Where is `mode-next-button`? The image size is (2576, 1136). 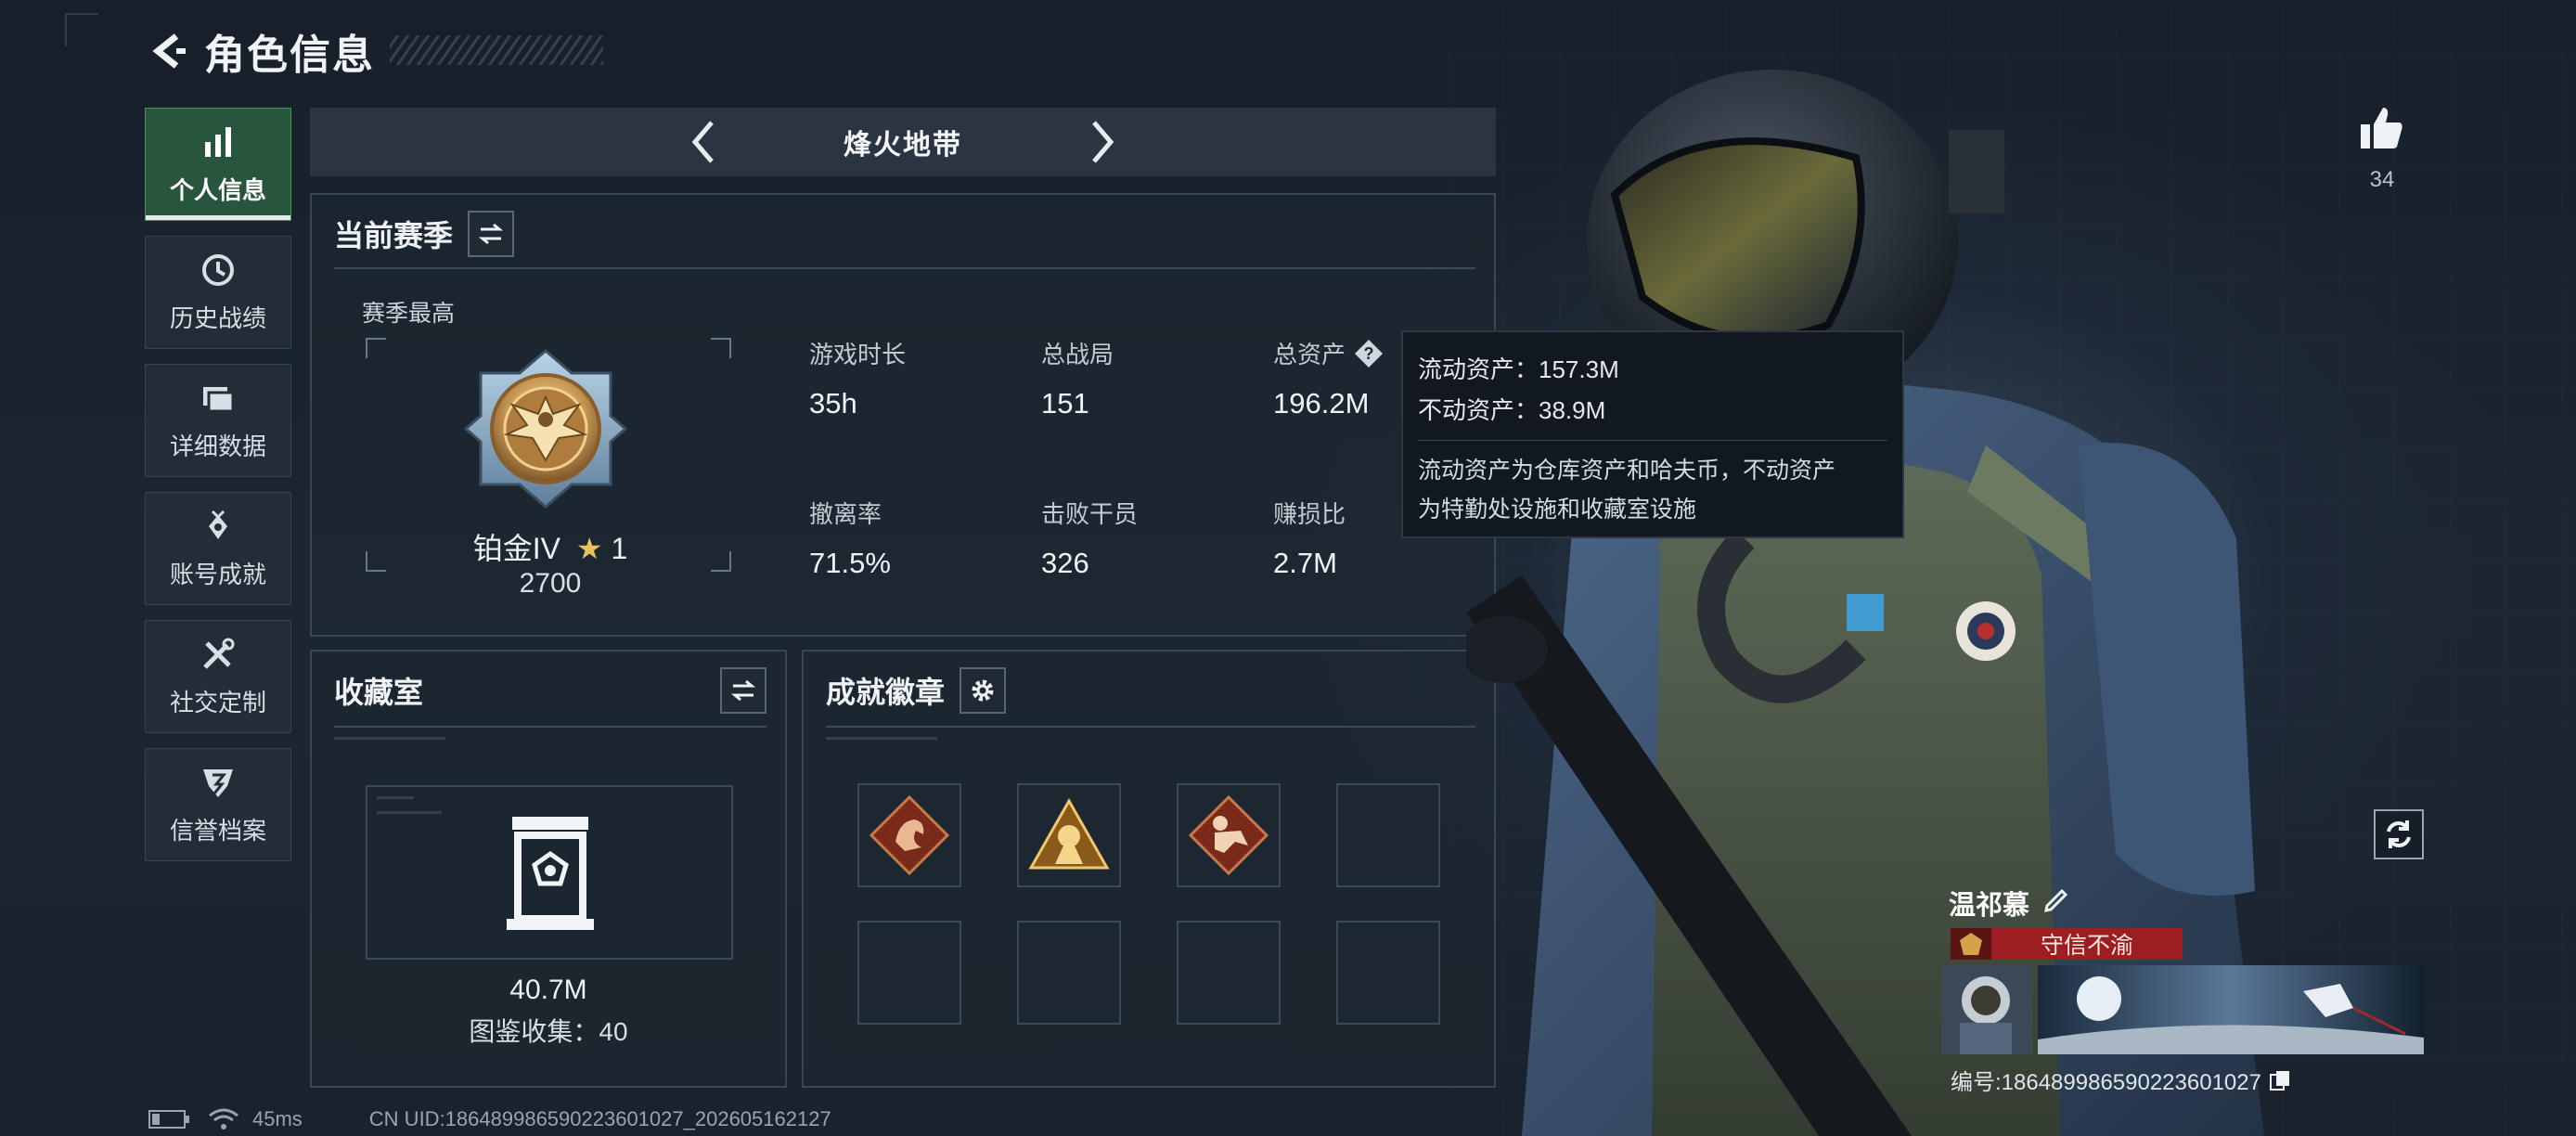
mode-next-button is located at coordinates (1101, 142).